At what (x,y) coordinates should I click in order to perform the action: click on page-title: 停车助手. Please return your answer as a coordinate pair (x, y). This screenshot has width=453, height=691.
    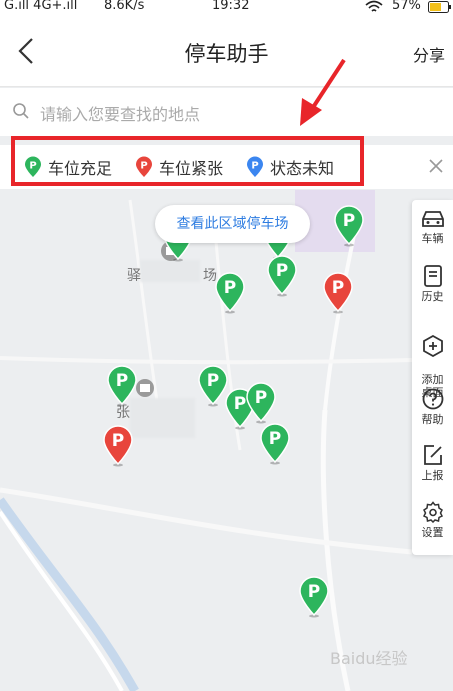
    Looking at the image, I should click on (226, 54).